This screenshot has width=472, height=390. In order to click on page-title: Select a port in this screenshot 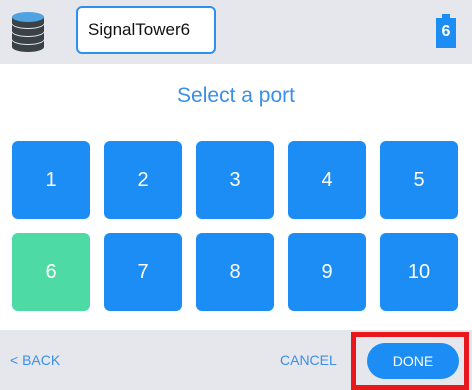, I will do `click(236, 95)`.